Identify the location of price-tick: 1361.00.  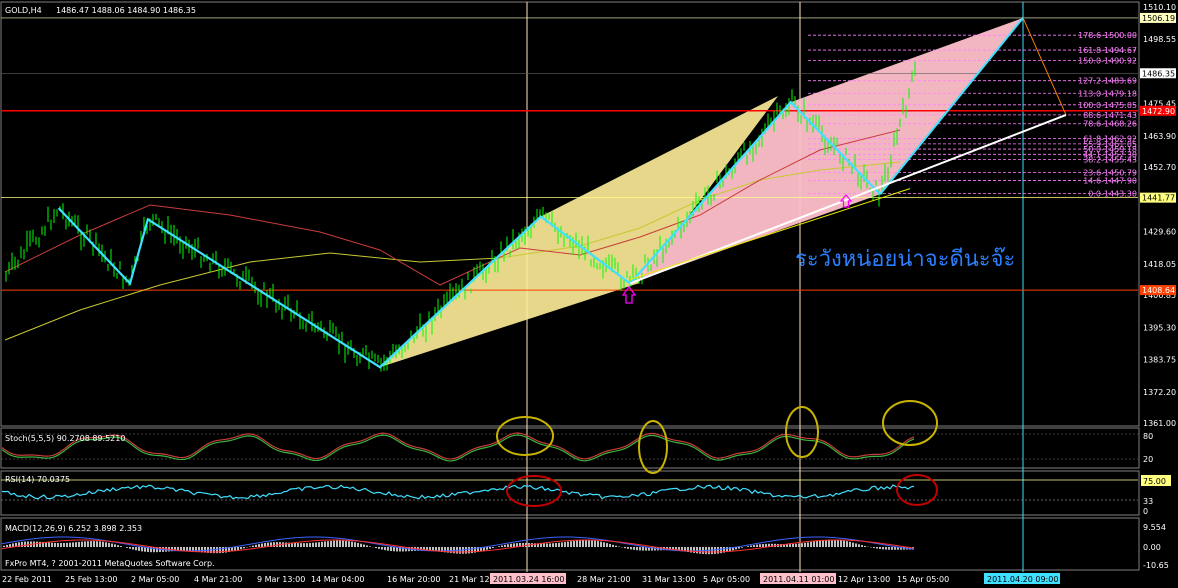
(1159, 423).